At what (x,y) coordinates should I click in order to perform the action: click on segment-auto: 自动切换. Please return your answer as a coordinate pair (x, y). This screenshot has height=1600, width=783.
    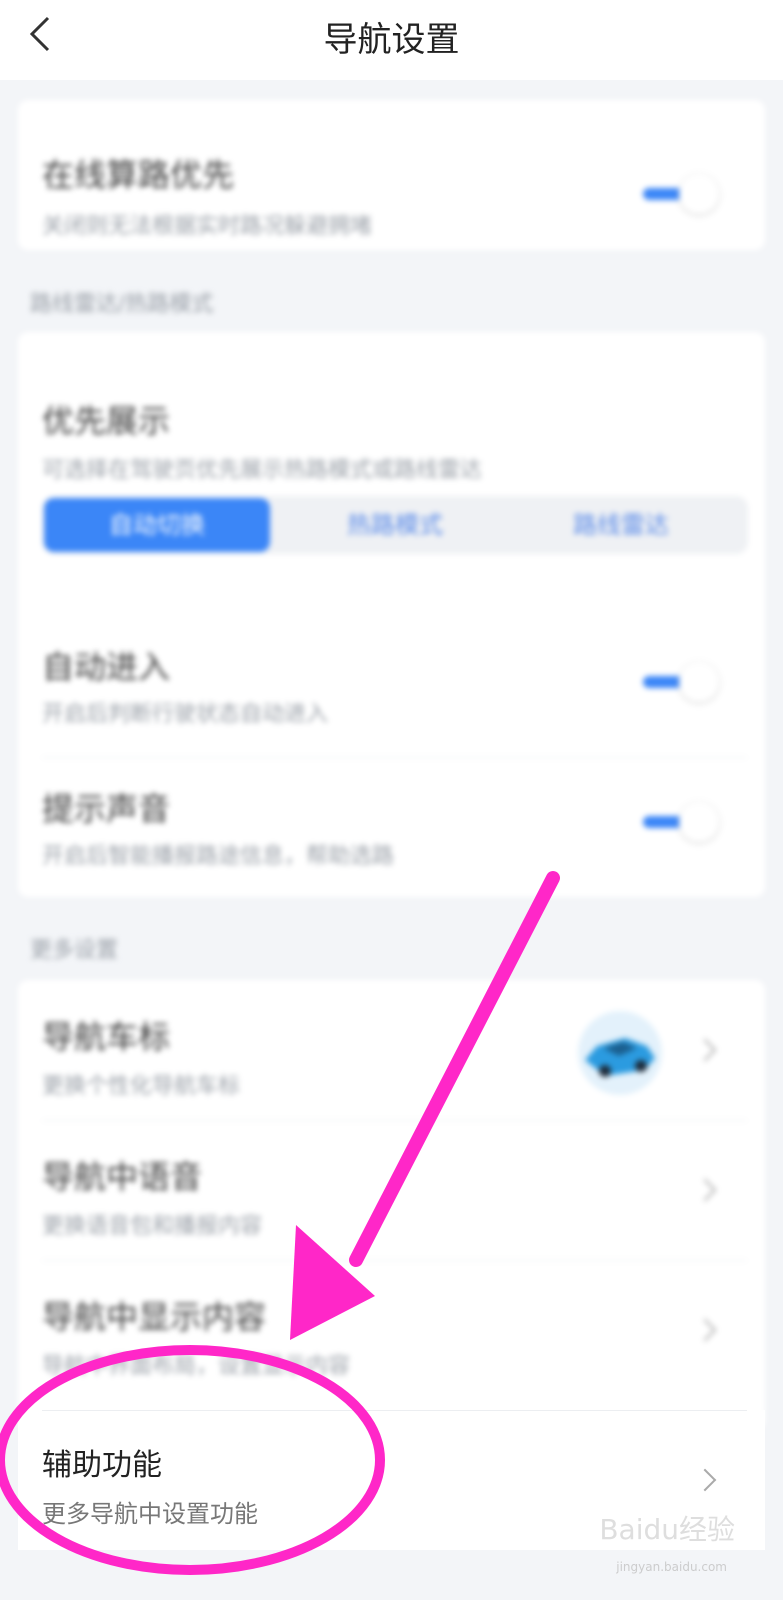
    Looking at the image, I should click on (157, 525).